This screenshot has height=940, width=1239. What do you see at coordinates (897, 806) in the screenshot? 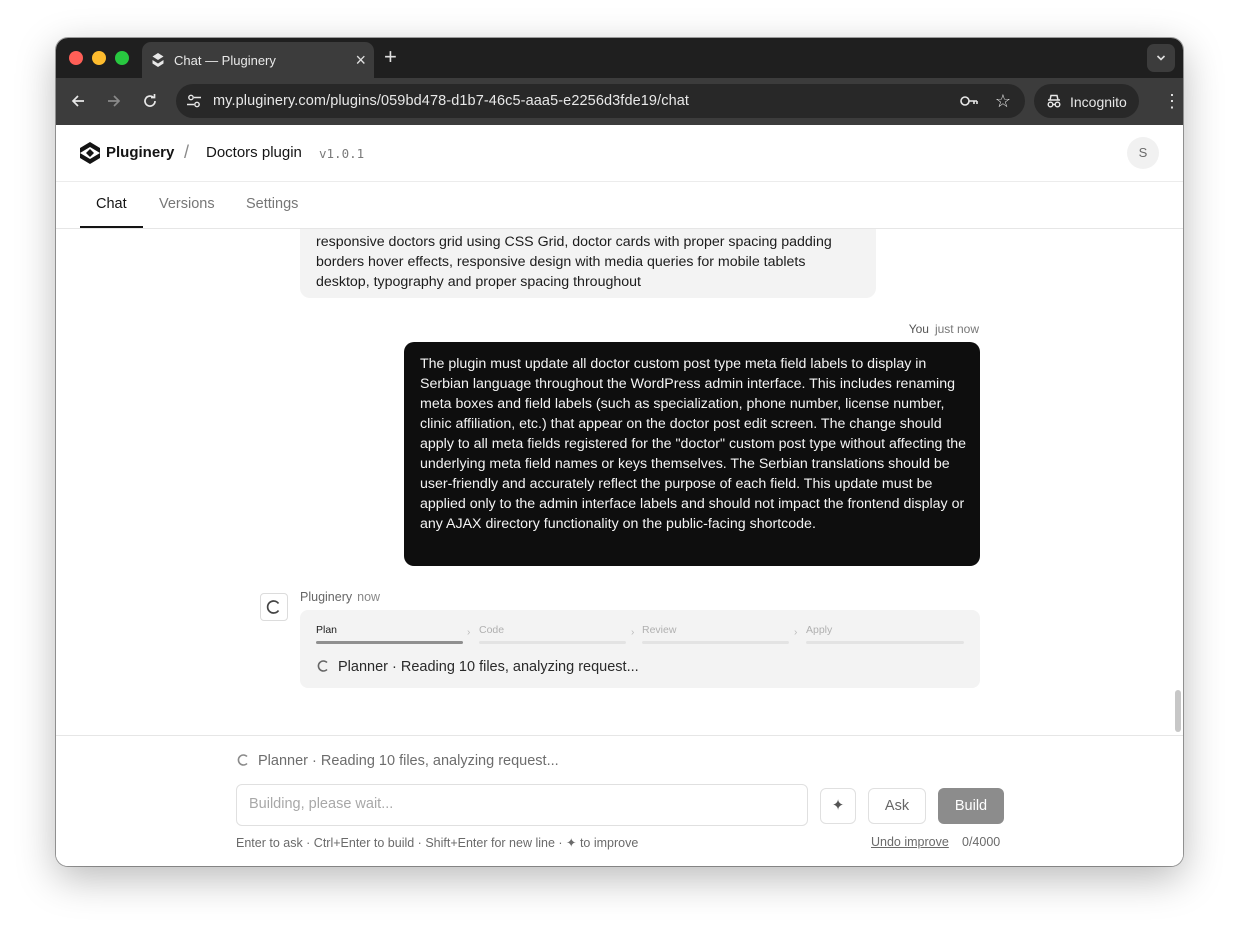
I see `ask-button: Ask` at bounding box center [897, 806].